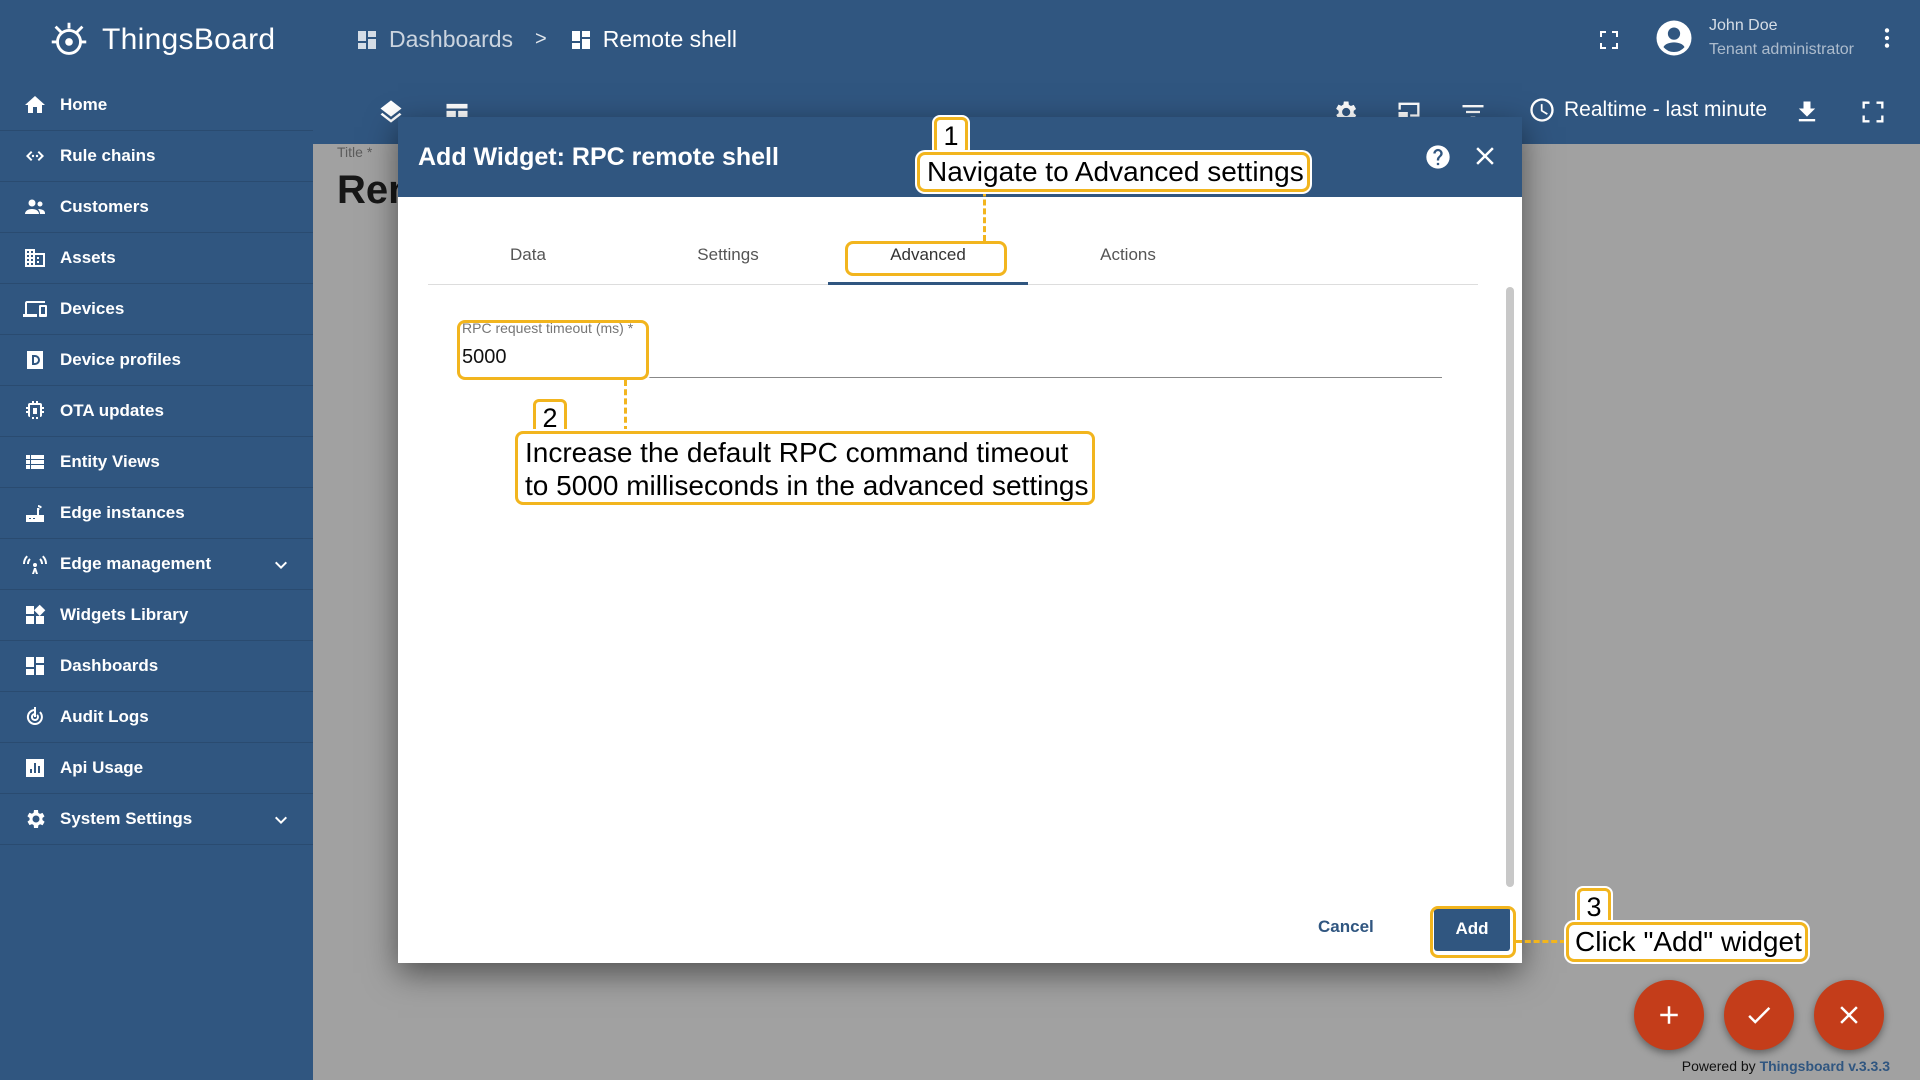  Describe the element at coordinates (1128, 259) in the screenshot. I see `tab-actions: Actions` at that location.